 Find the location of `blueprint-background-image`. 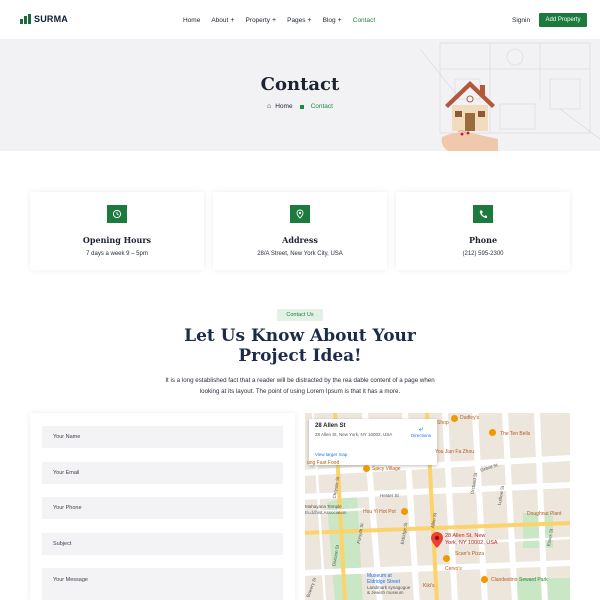

blueprint-background-image is located at coordinates (509, 91).